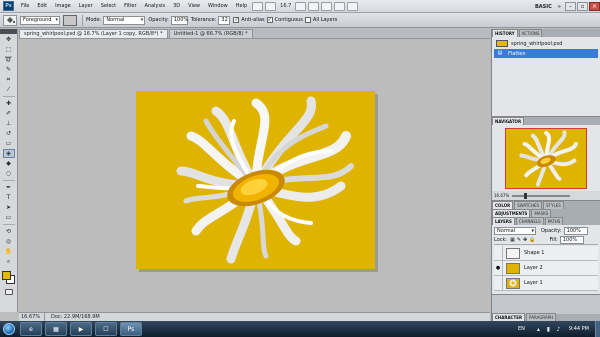 The width and height of the screenshot is (600, 337). What do you see at coordinates (8, 153) in the screenshot?
I see `paint-bucket-tool-icon: ◈` at bounding box center [8, 153].